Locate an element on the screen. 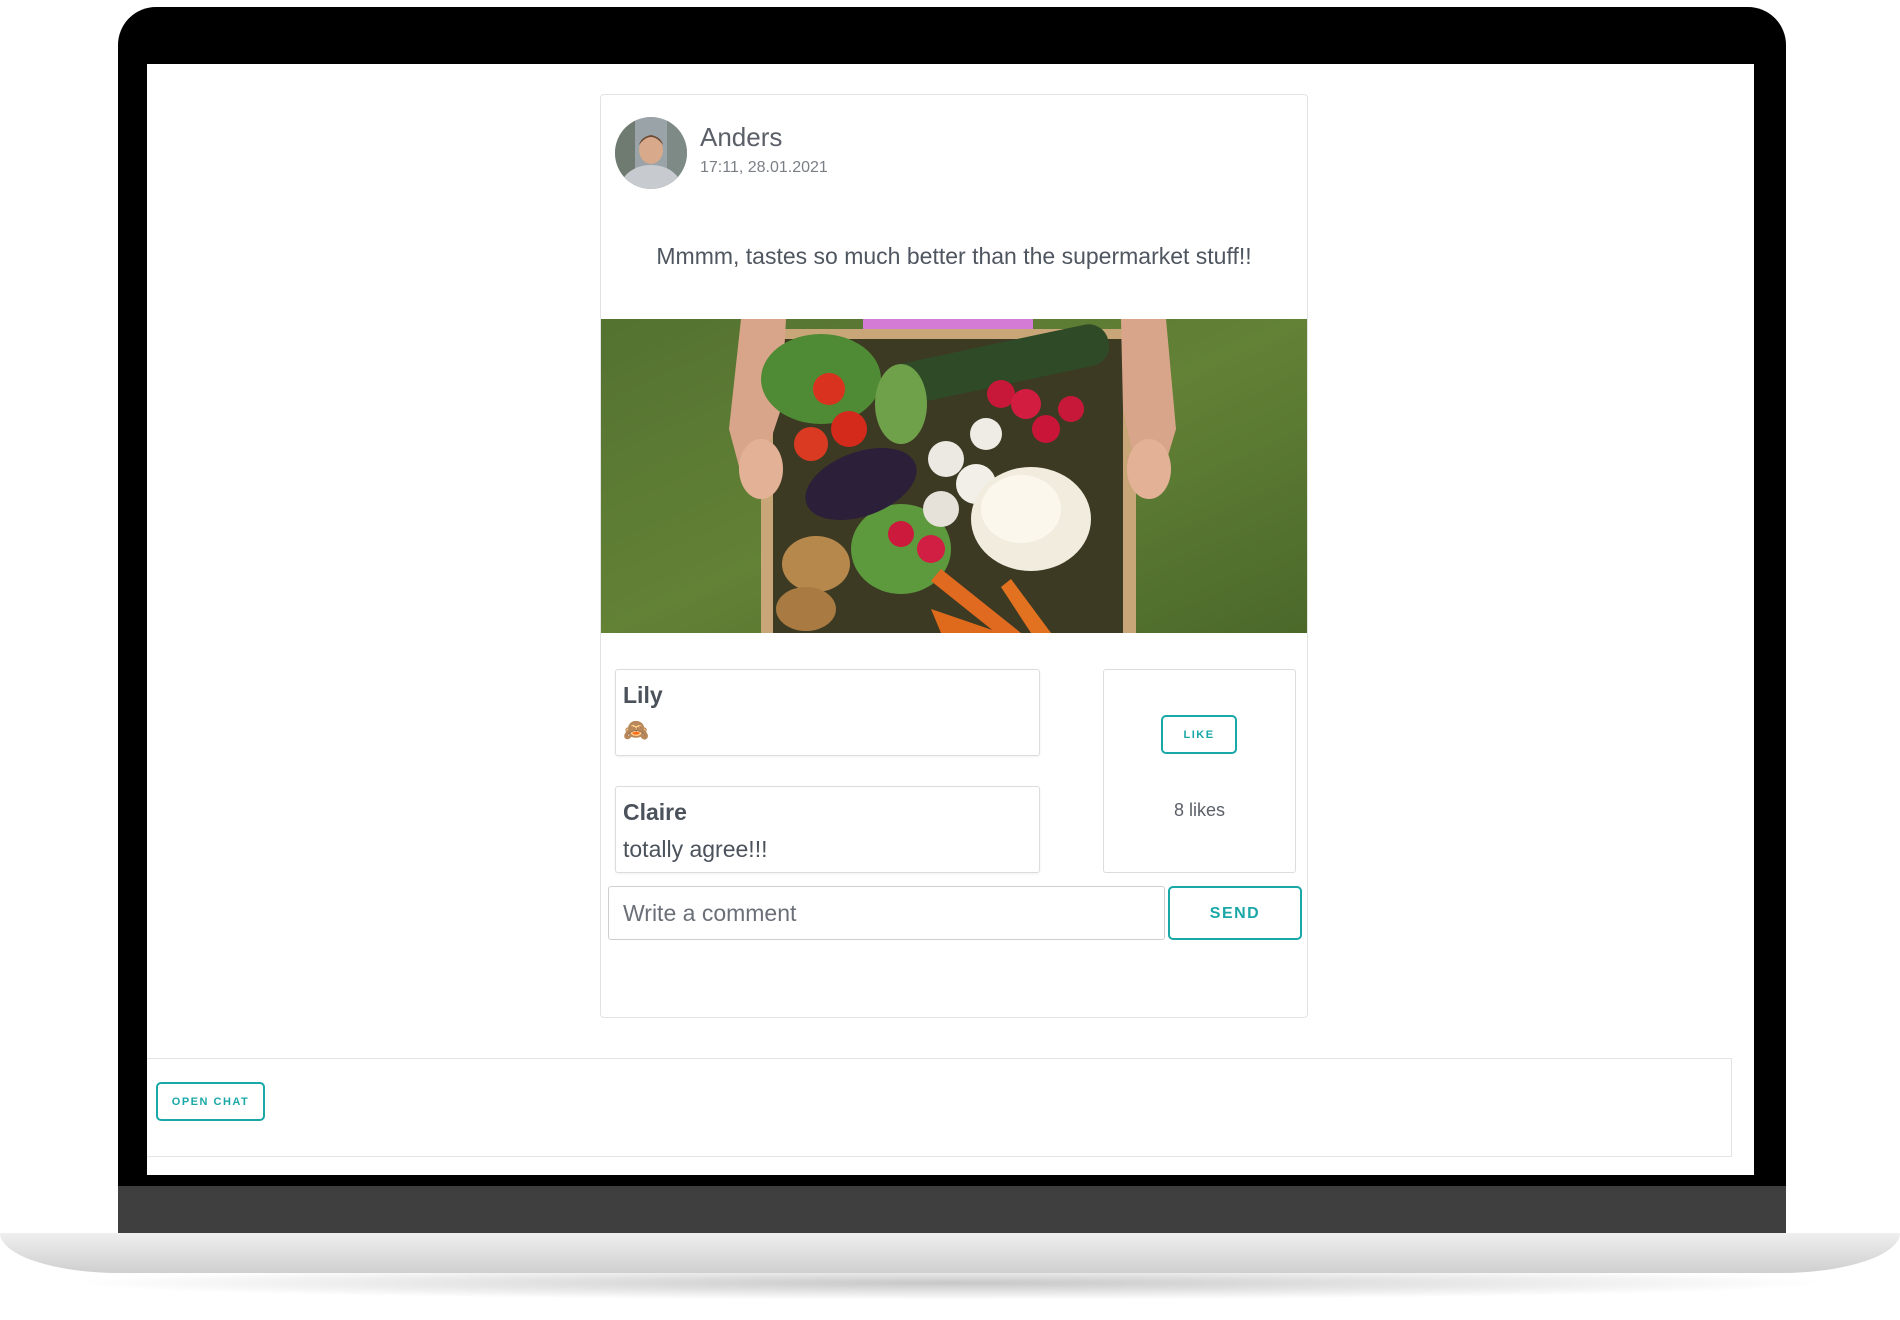  avatar-photo-icon is located at coordinates (651, 153).